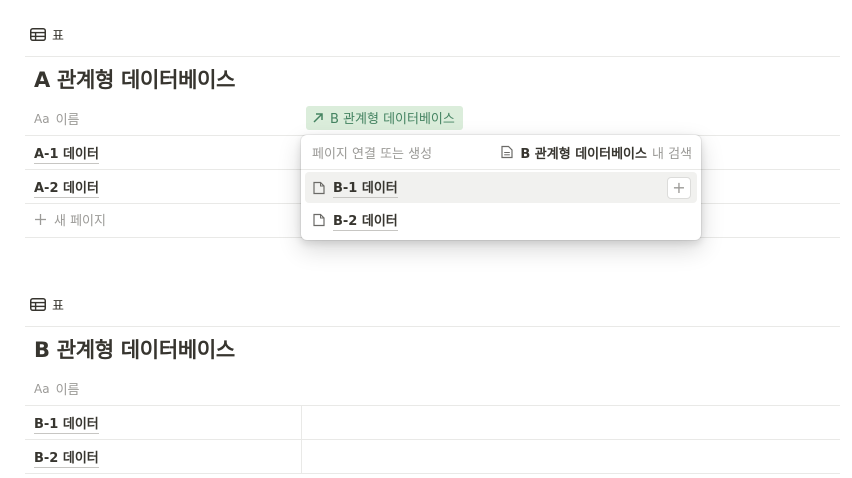 This screenshot has height=478, width=852. What do you see at coordinates (671, 154) in the screenshot?
I see `popup-search-suffix: 내 검색` at bounding box center [671, 154].